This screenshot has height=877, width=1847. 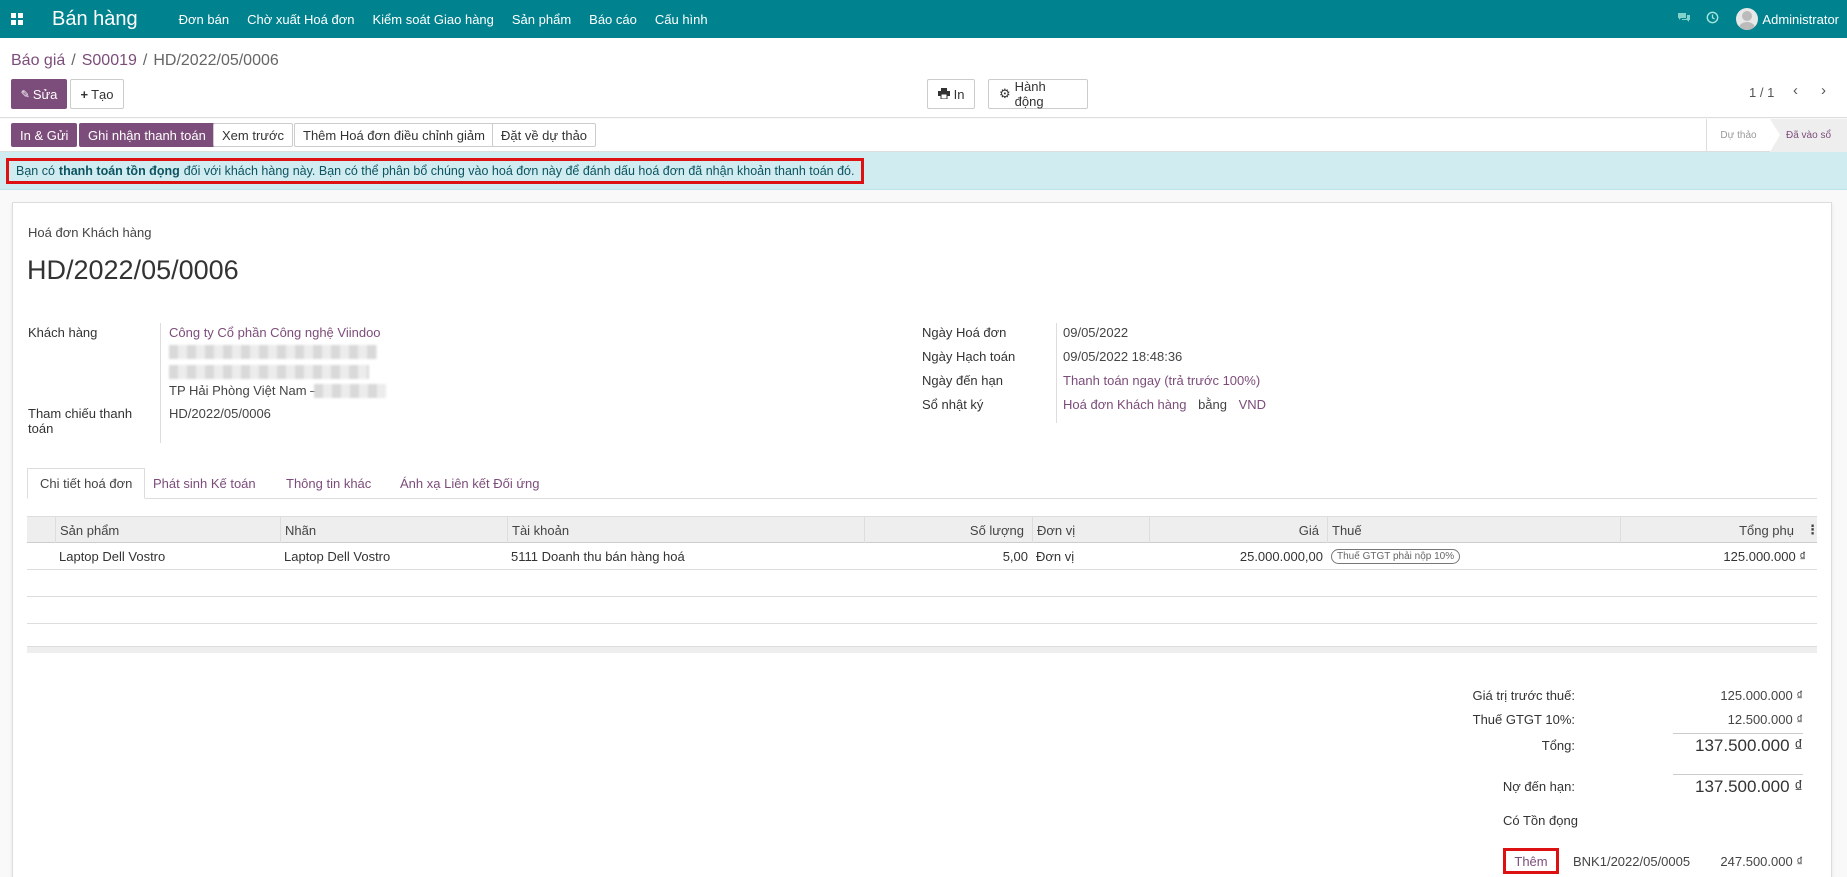 What do you see at coordinates (95, 19) in the screenshot?
I see `app-brand: Bán hàng` at bounding box center [95, 19].